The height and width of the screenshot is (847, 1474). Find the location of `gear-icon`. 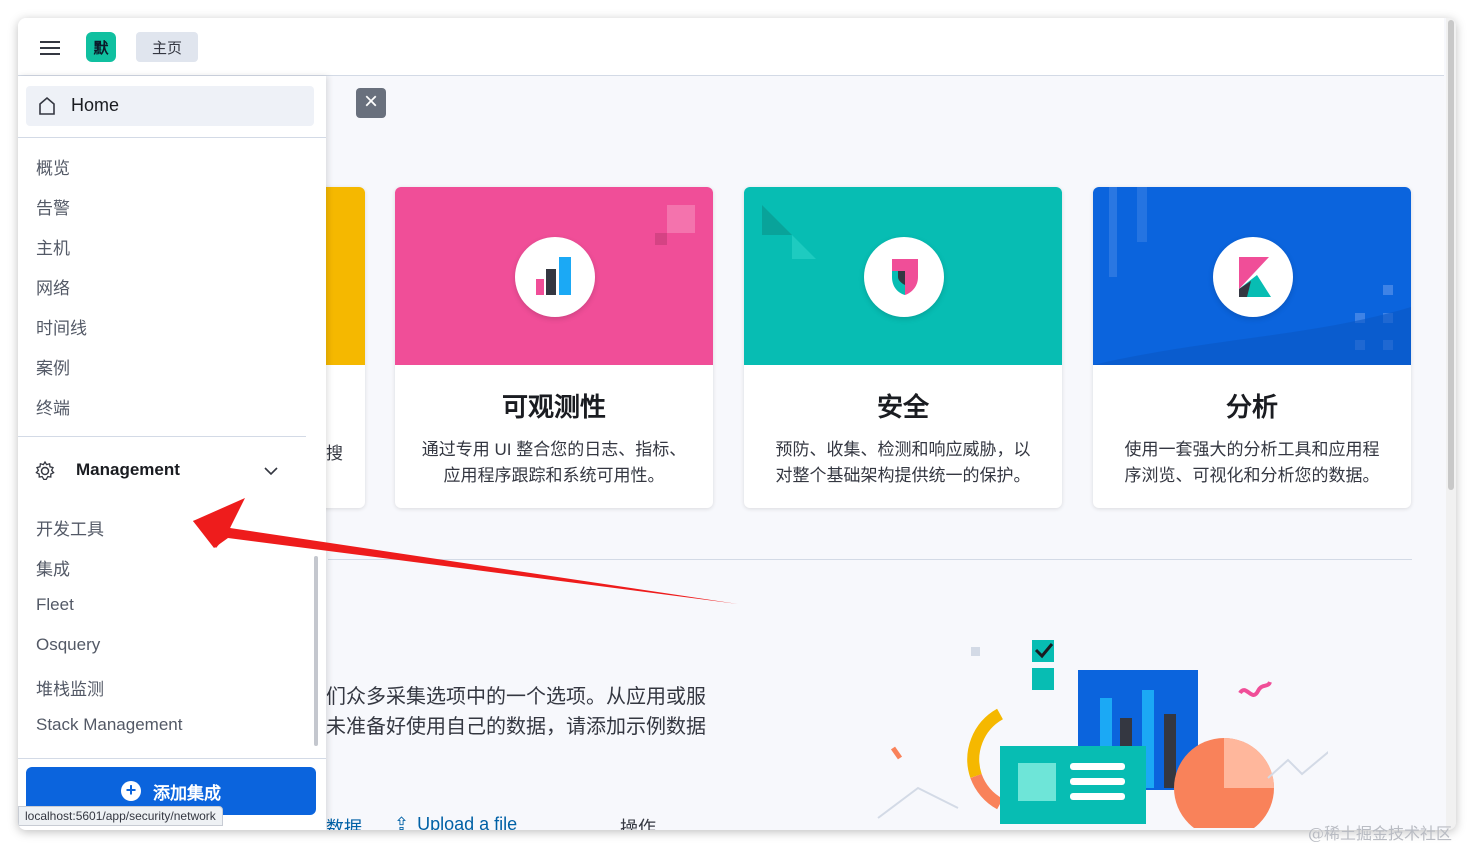

gear-icon is located at coordinates (45, 470).